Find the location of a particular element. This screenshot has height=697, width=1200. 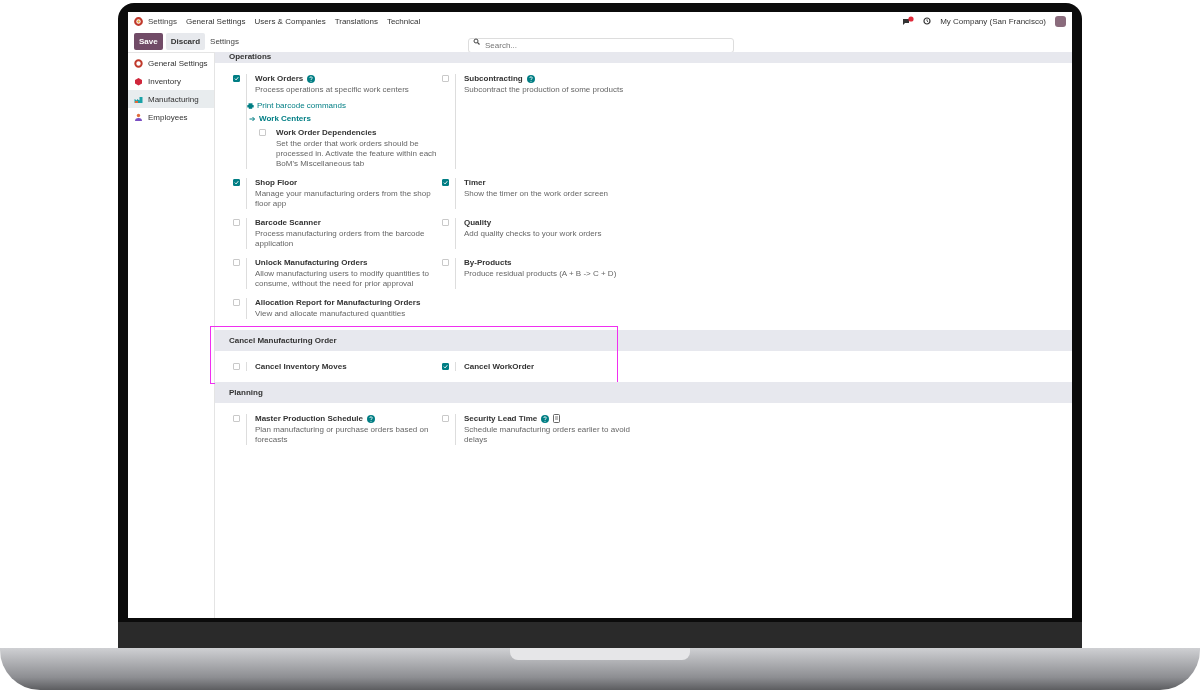

setting-title: Unlock Manufacturing Orders is located at coordinates (311, 262).